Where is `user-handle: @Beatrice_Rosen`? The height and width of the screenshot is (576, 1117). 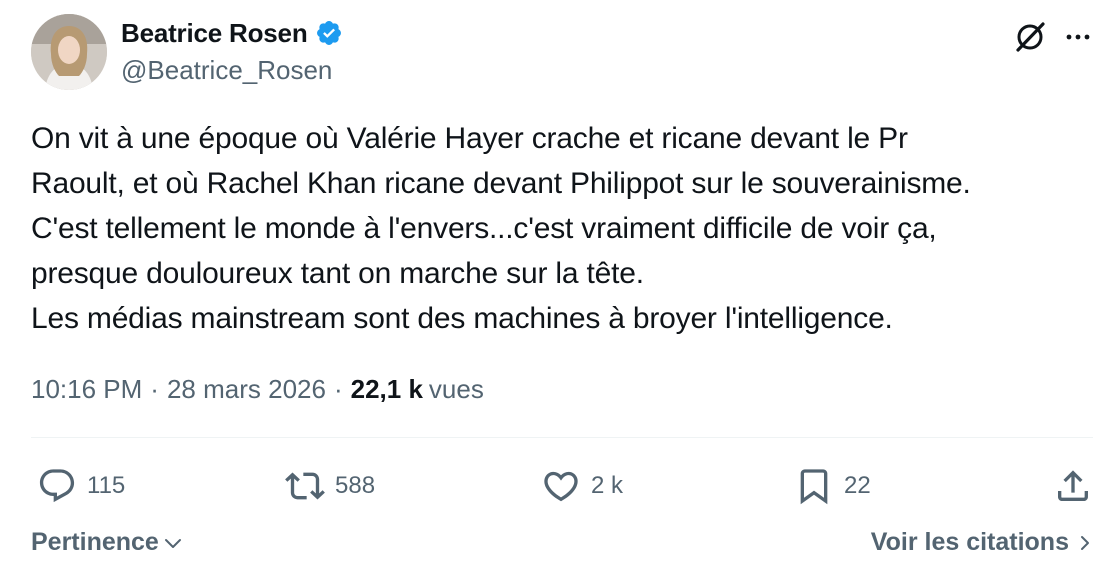 user-handle: @Beatrice_Rosen is located at coordinates (232, 70).